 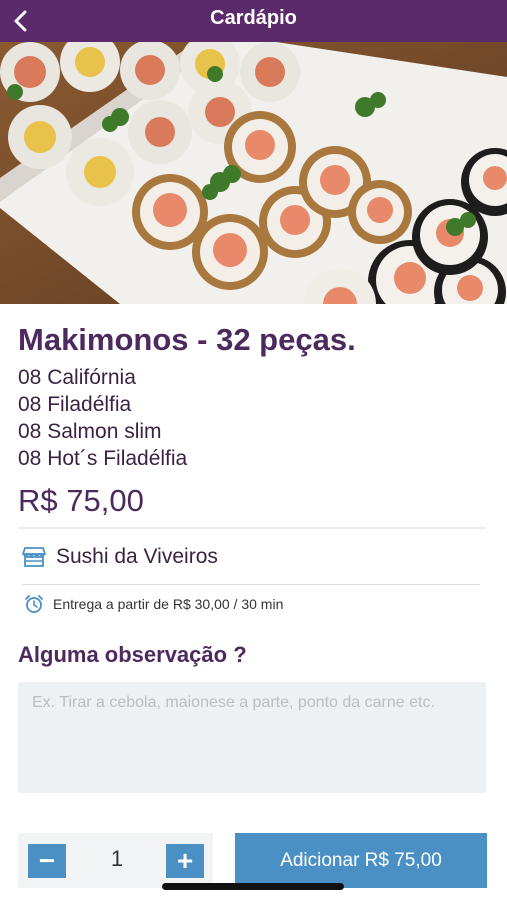 I want to click on description-line: 08 Hot´s Filadélfia, so click(x=103, y=458).